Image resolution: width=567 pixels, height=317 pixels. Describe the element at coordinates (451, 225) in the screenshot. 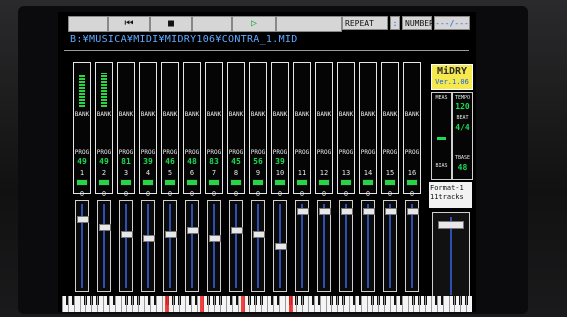

I see `master-fader-handle` at that location.